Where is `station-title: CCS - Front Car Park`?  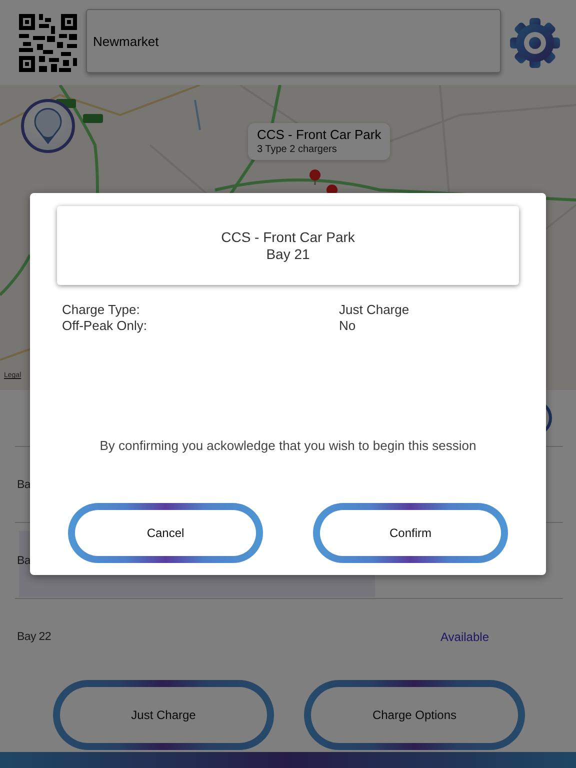 station-title: CCS - Front Car Park is located at coordinates (288, 237).